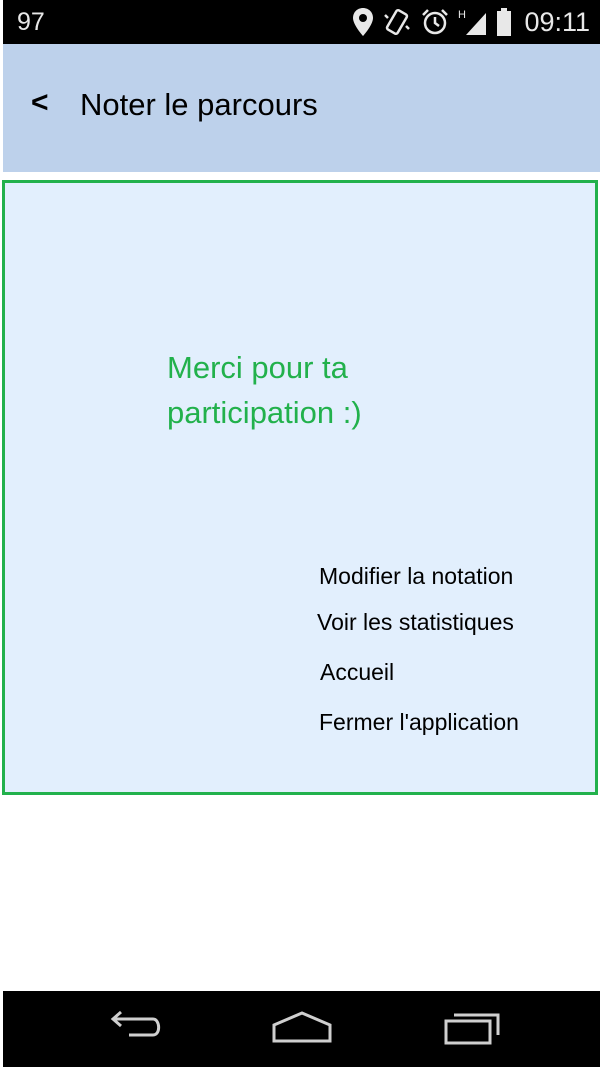 Image resolution: width=600 pixels, height=1067 pixels. What do you see at coordinates (31, 22) in the screenshot?
I see `notification-count: 97` at bounding box center [31, 22].